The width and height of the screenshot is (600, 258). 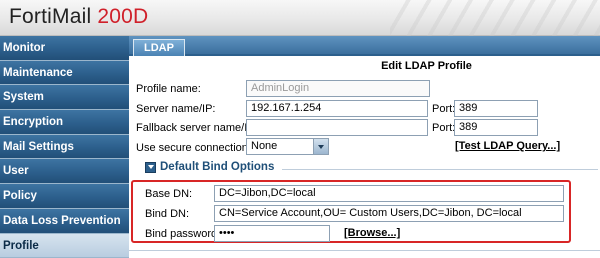 I want to click on sidebar-item-mail-settings: Mail Settings, so click(x=64, y=147).